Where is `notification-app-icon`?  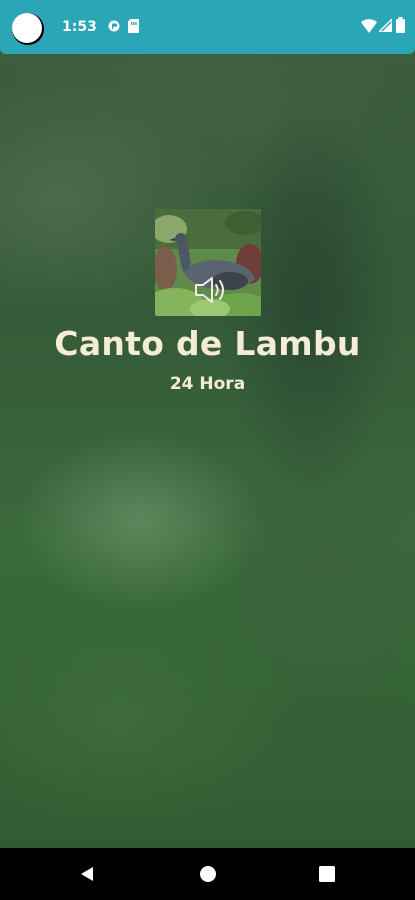
notification-app-icon is located at coordinates (114, 26).